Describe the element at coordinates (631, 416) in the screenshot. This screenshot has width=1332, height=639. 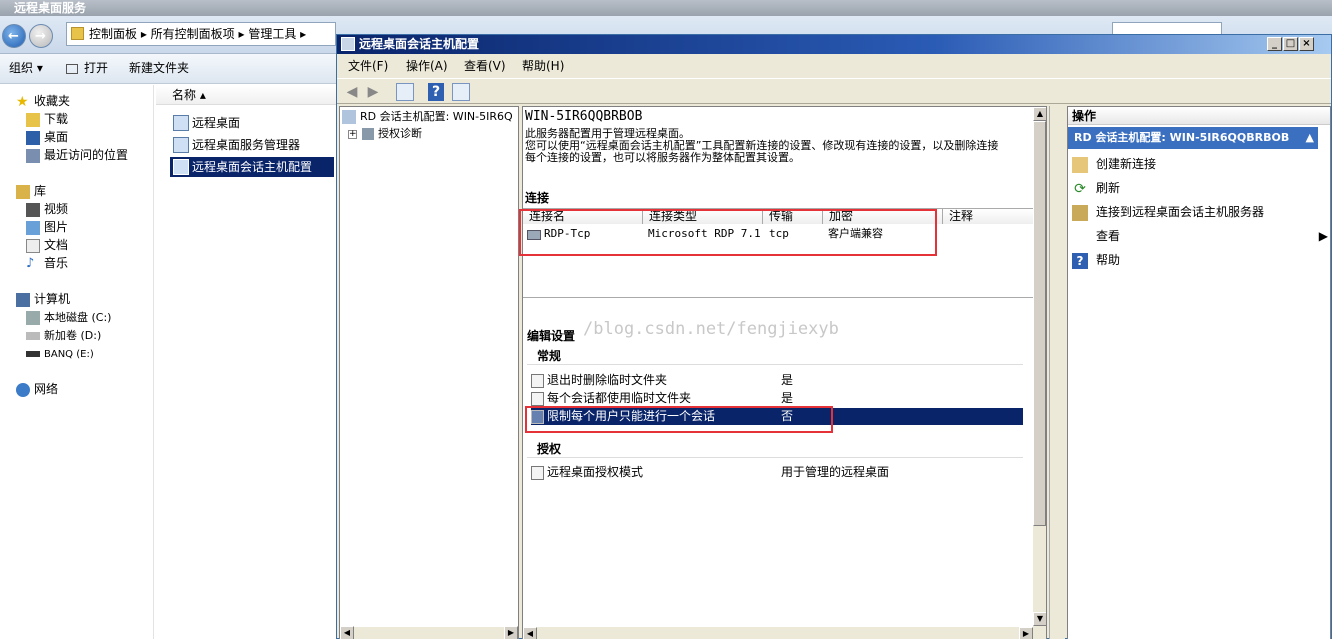
I see `setting-label: 限制每个用户只能进行一个会话` at that location.